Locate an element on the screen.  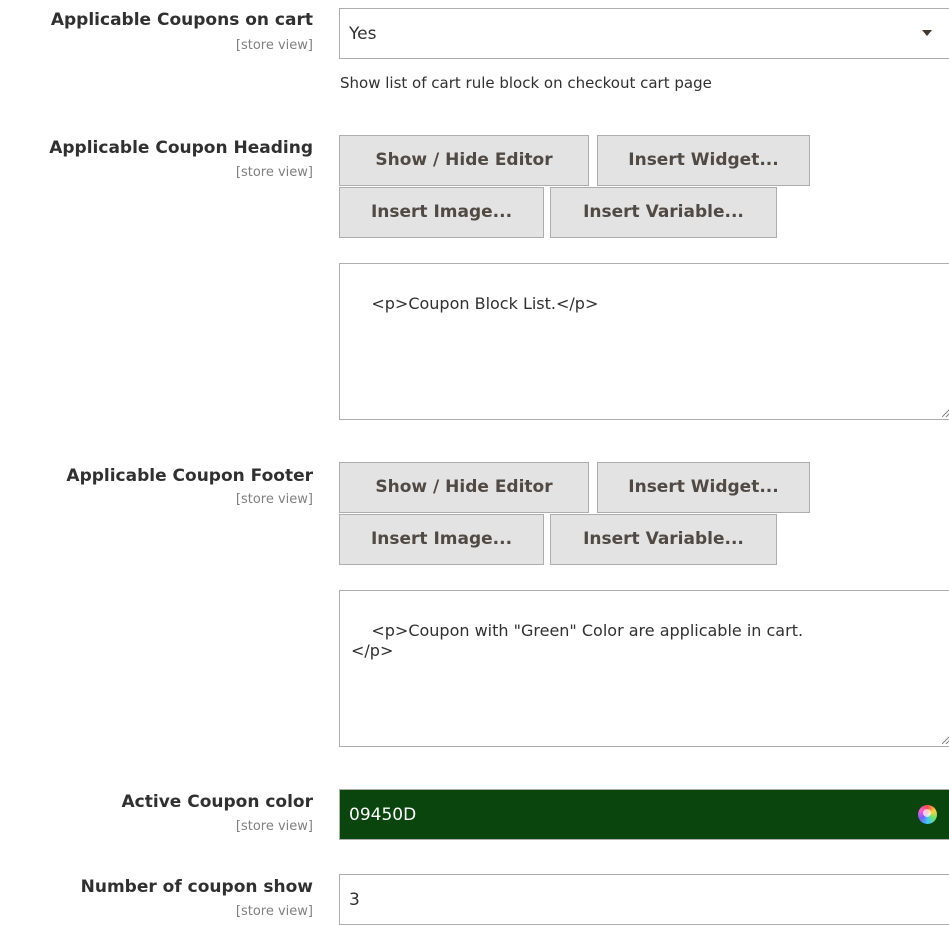
color-picker-icon is located at coordinates (927, 814).